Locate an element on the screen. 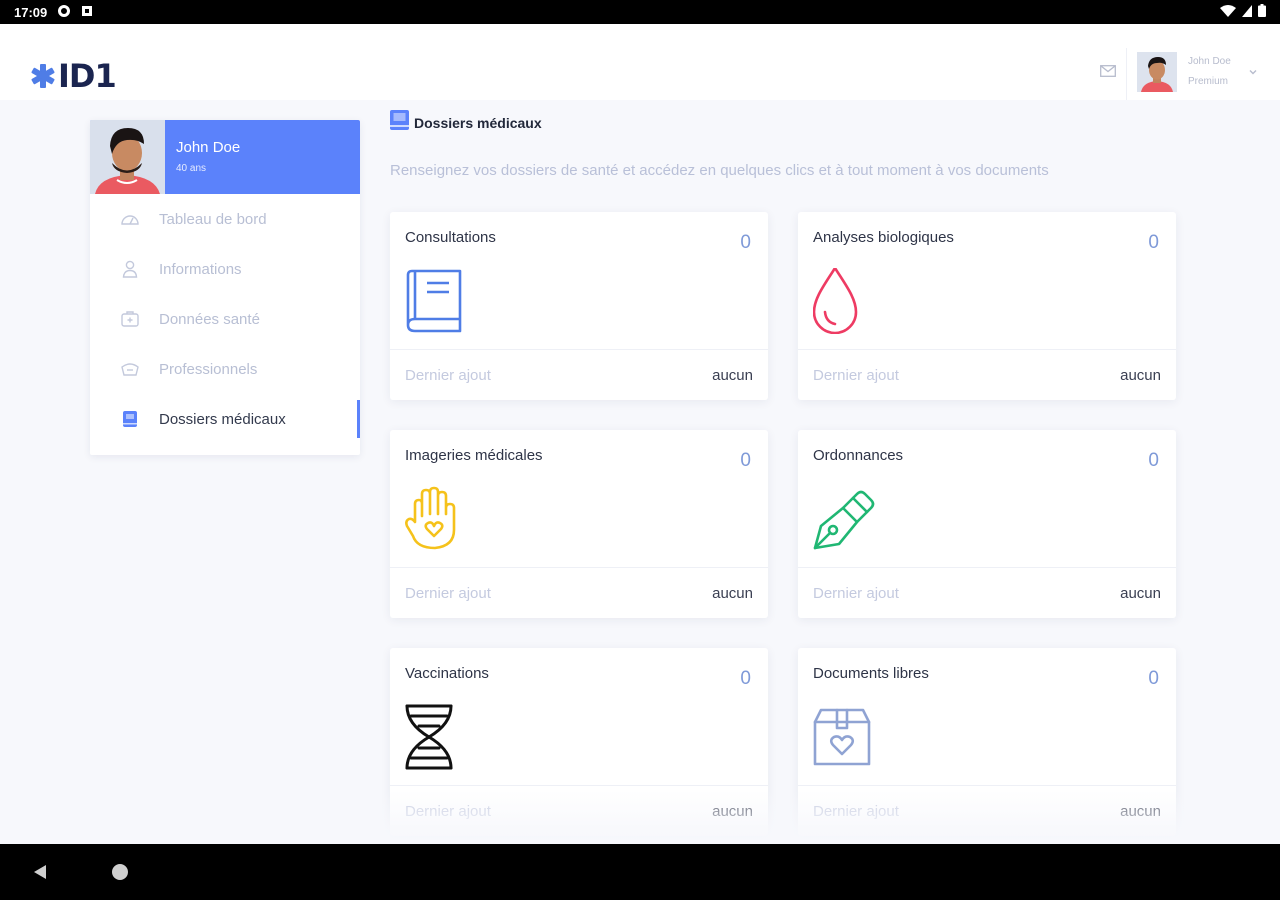 The height and width of the screenshot is (900, 1280). status-time: 17:09 is located at coordinates (31, 12).